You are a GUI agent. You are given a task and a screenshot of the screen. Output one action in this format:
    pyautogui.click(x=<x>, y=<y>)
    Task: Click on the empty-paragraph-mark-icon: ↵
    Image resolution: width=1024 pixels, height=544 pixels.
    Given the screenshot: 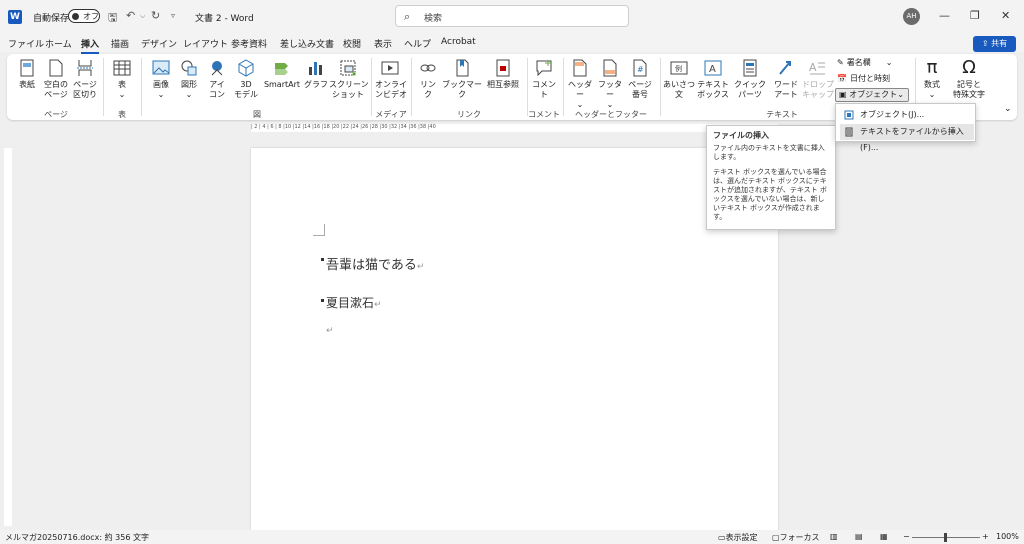 What is the action you would take?
    pyautogui.click(x=330, y=331)
    